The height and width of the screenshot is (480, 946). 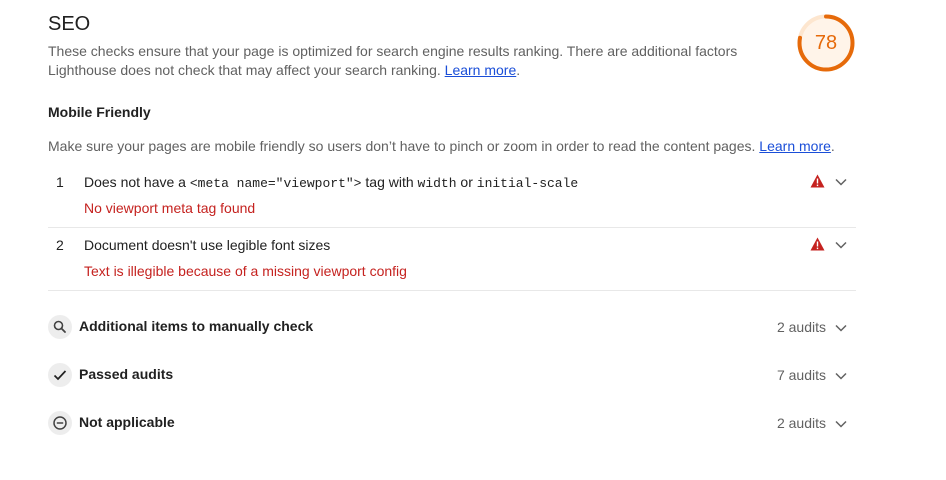 I want to click on audit-number: 1, so click(x=60, y=182).